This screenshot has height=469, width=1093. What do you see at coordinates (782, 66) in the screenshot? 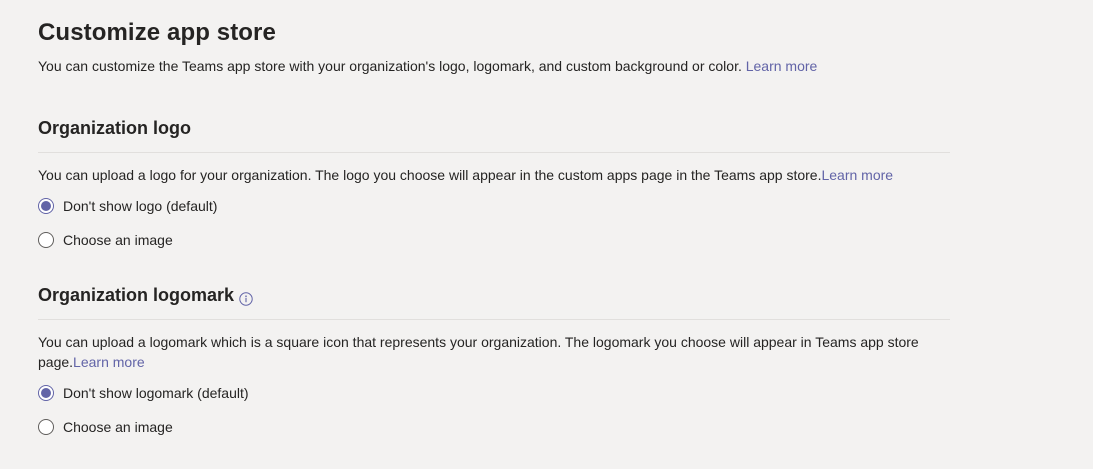
I see `page-learn-more-link: Learn more` at bounding box center [782, 66].